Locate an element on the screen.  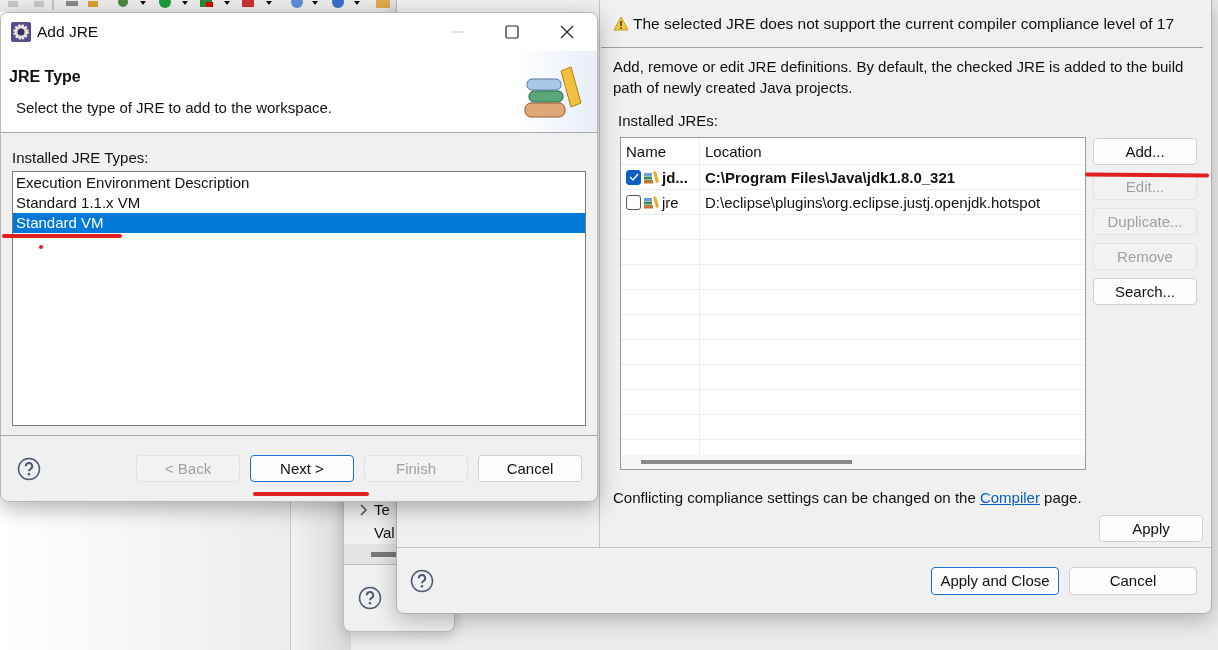
apply-button: Apply is located at coordinates (1151, 528).